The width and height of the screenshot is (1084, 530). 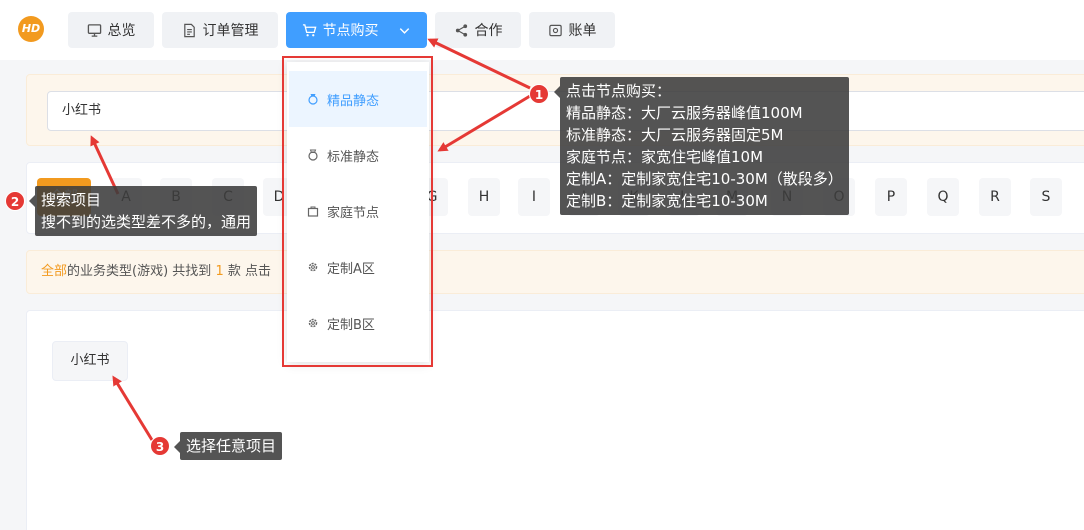 What do you see at coordinates (143, 211) in the screenshot?
I see `annotation-tooltip-2: 搜索项目 搜不到的选类型差不多的，通用` at bounding box center [143, 211].